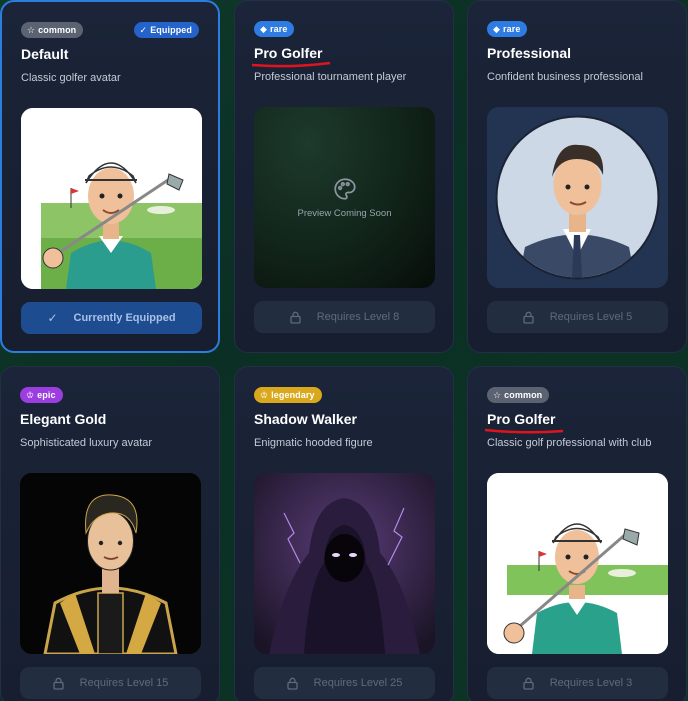 The height and width of the screenshot is (701, 688). Describe the element at coordinates (577, 197) in the screenshot. I see `avatar-image-businessman` at that location.